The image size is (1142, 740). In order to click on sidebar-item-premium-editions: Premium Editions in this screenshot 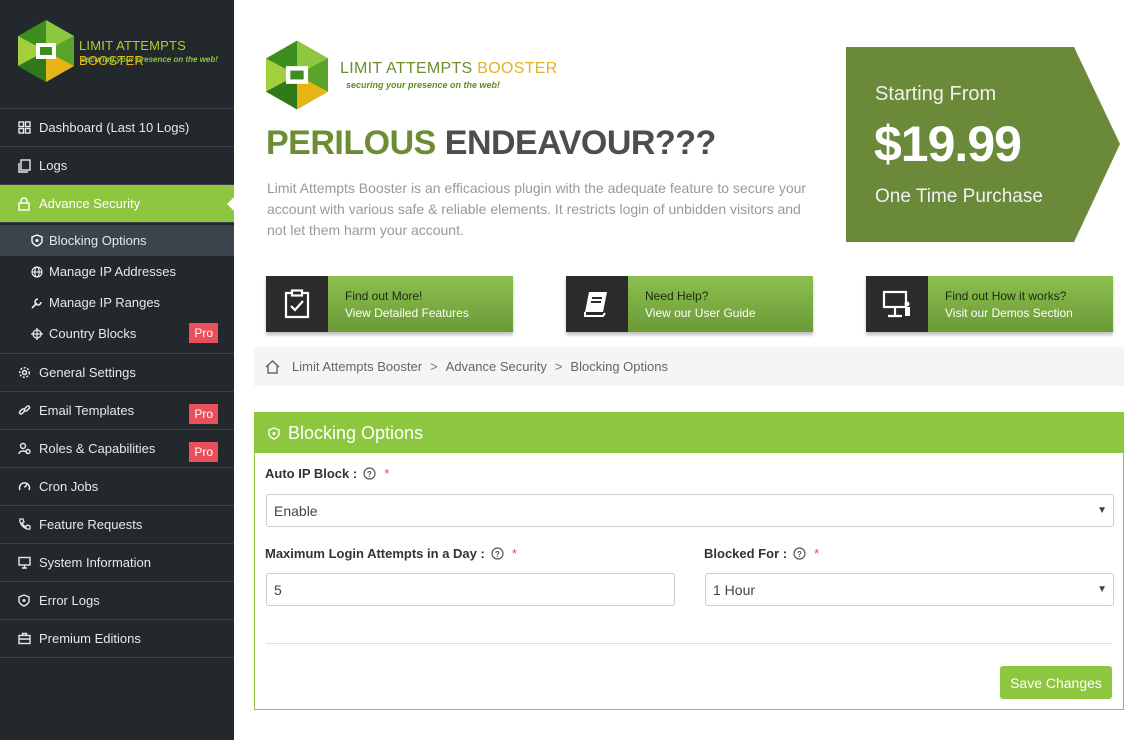, I will do `click(117, 639)`.